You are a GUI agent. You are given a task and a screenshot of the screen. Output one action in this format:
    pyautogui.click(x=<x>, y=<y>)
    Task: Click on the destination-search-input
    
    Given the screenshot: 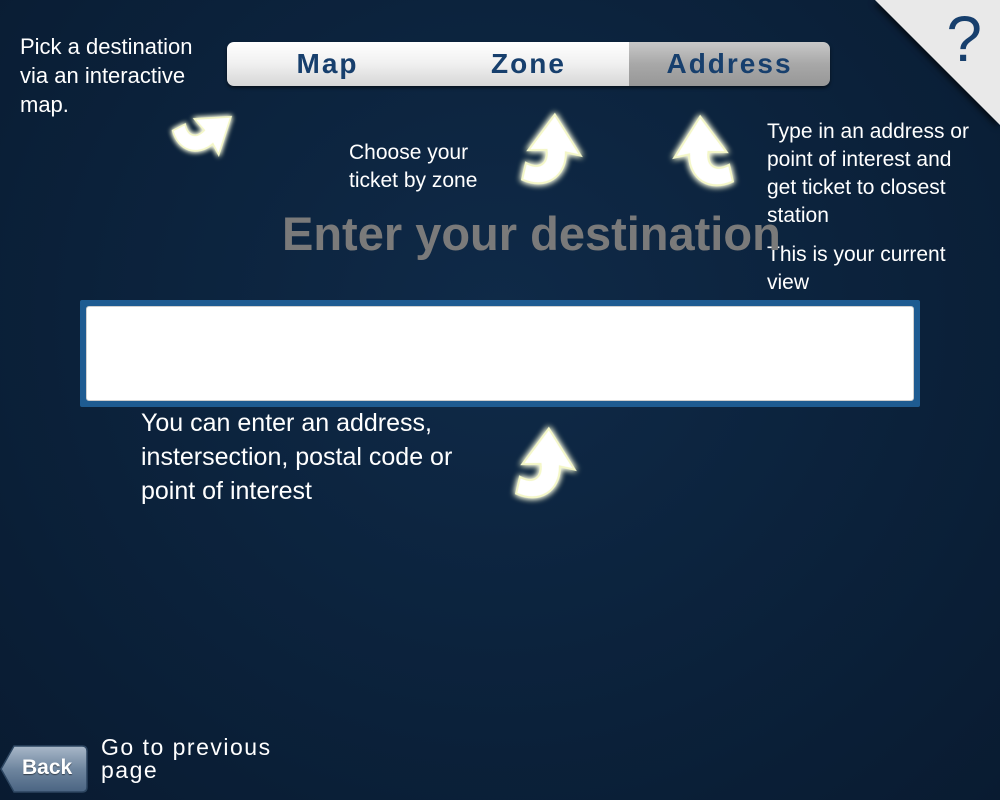 What is the action you would take?
    pyautogui.click(x=500, y=353)
    